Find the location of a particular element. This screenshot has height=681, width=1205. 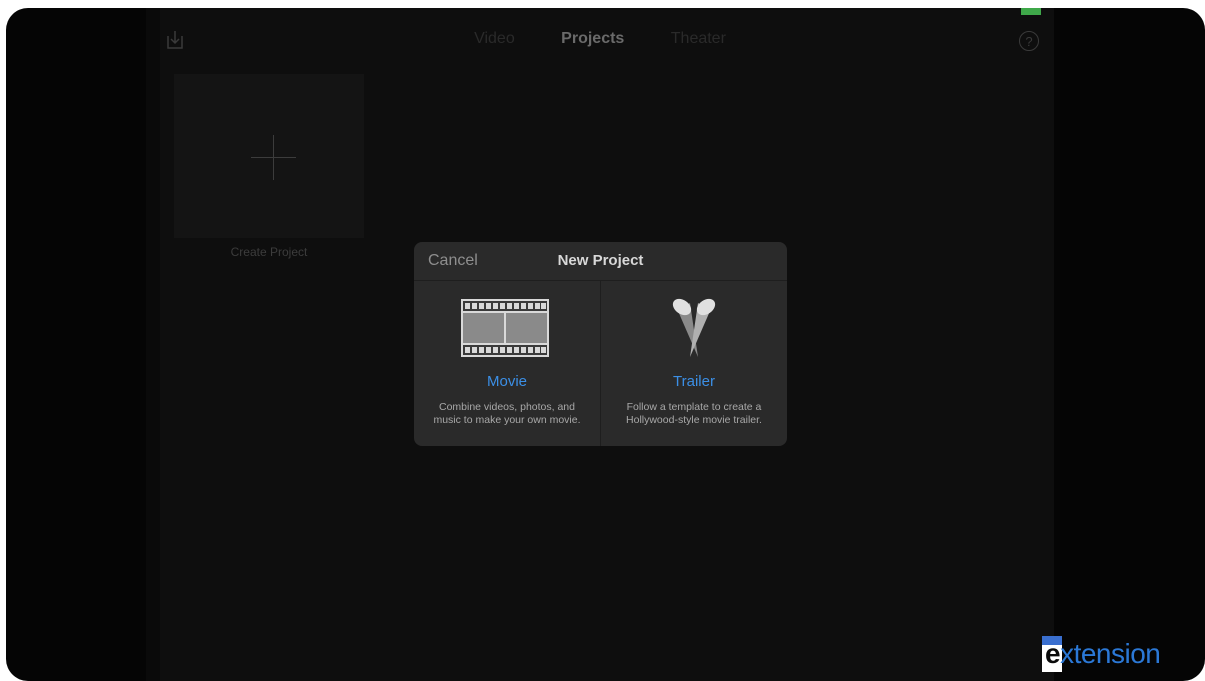

movie-description-line1: Combine videos, photos, and is located at coordinates (506, 407).